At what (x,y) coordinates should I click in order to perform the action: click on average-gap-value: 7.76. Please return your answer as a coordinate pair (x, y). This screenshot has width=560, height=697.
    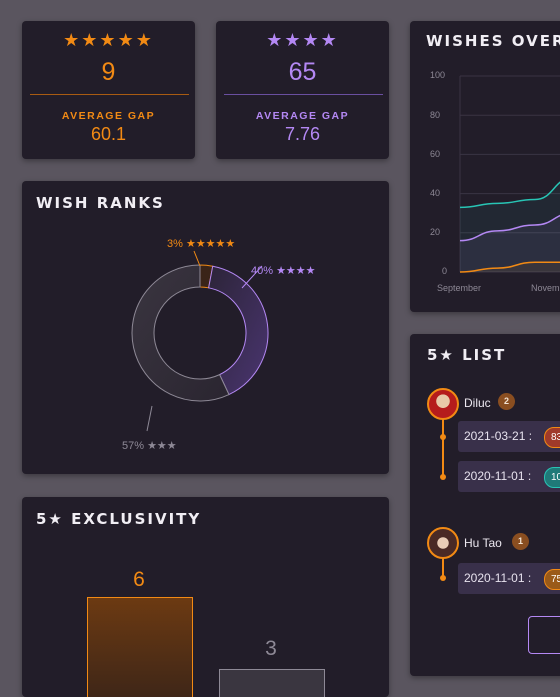
    Looking at the image, I should click on (302, 134).